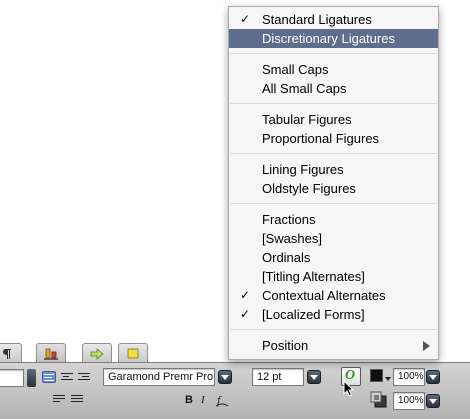 This screenshot has width=470, height=419. I want to click on menu-item: Oldstyle Figures, so click(333, 188).